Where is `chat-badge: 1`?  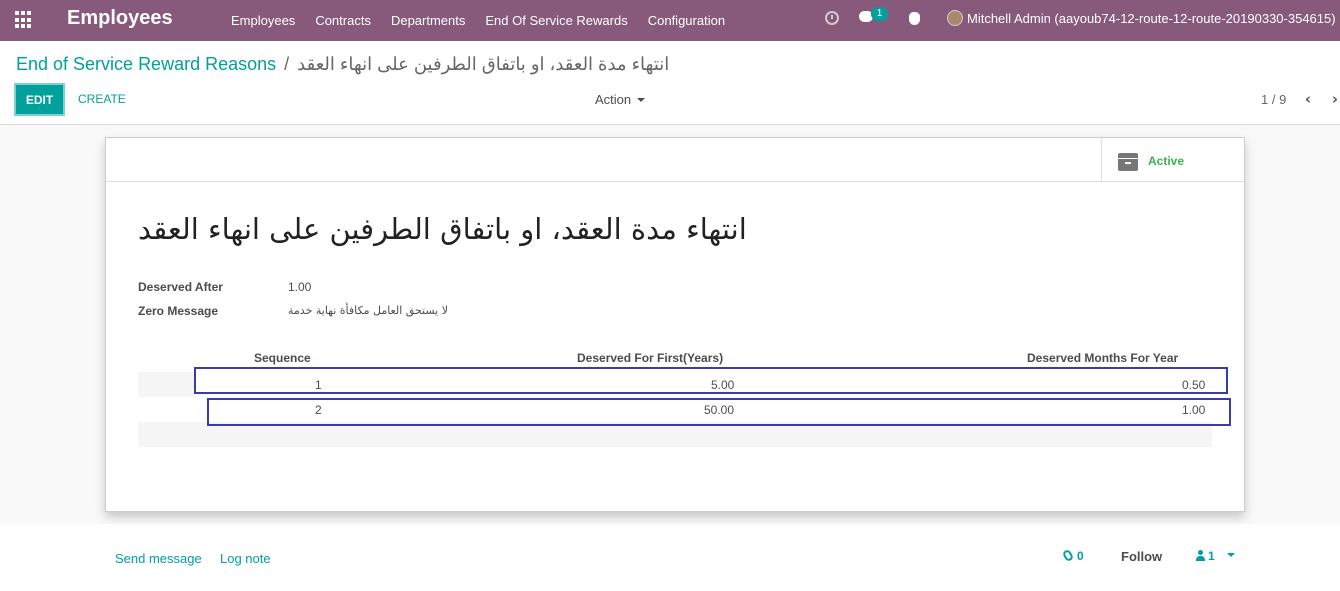
chat-badge: 1 is located at coordinates (879, 14).